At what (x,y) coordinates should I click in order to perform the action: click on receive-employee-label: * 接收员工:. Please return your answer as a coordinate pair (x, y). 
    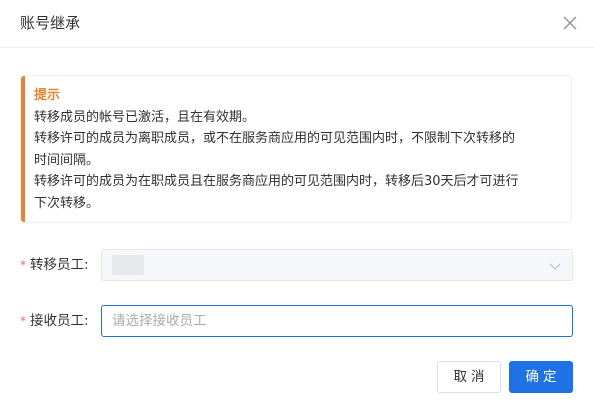
    Looking at the image, I should click on (54, 321).